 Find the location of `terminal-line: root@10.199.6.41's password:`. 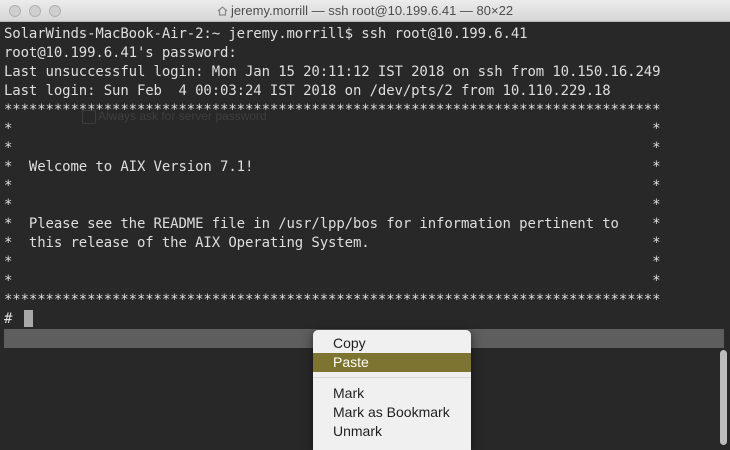

terminal-line: root@10.199.6.41's password: is located at coordinates (120, 53).